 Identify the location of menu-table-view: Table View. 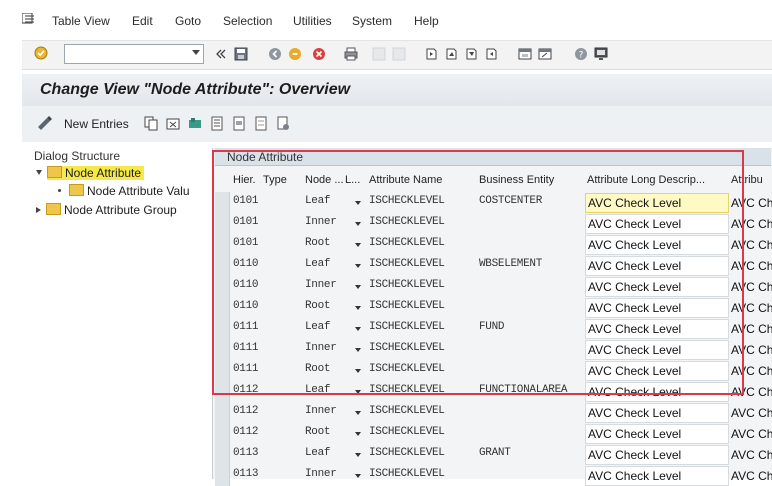
(81, 21).